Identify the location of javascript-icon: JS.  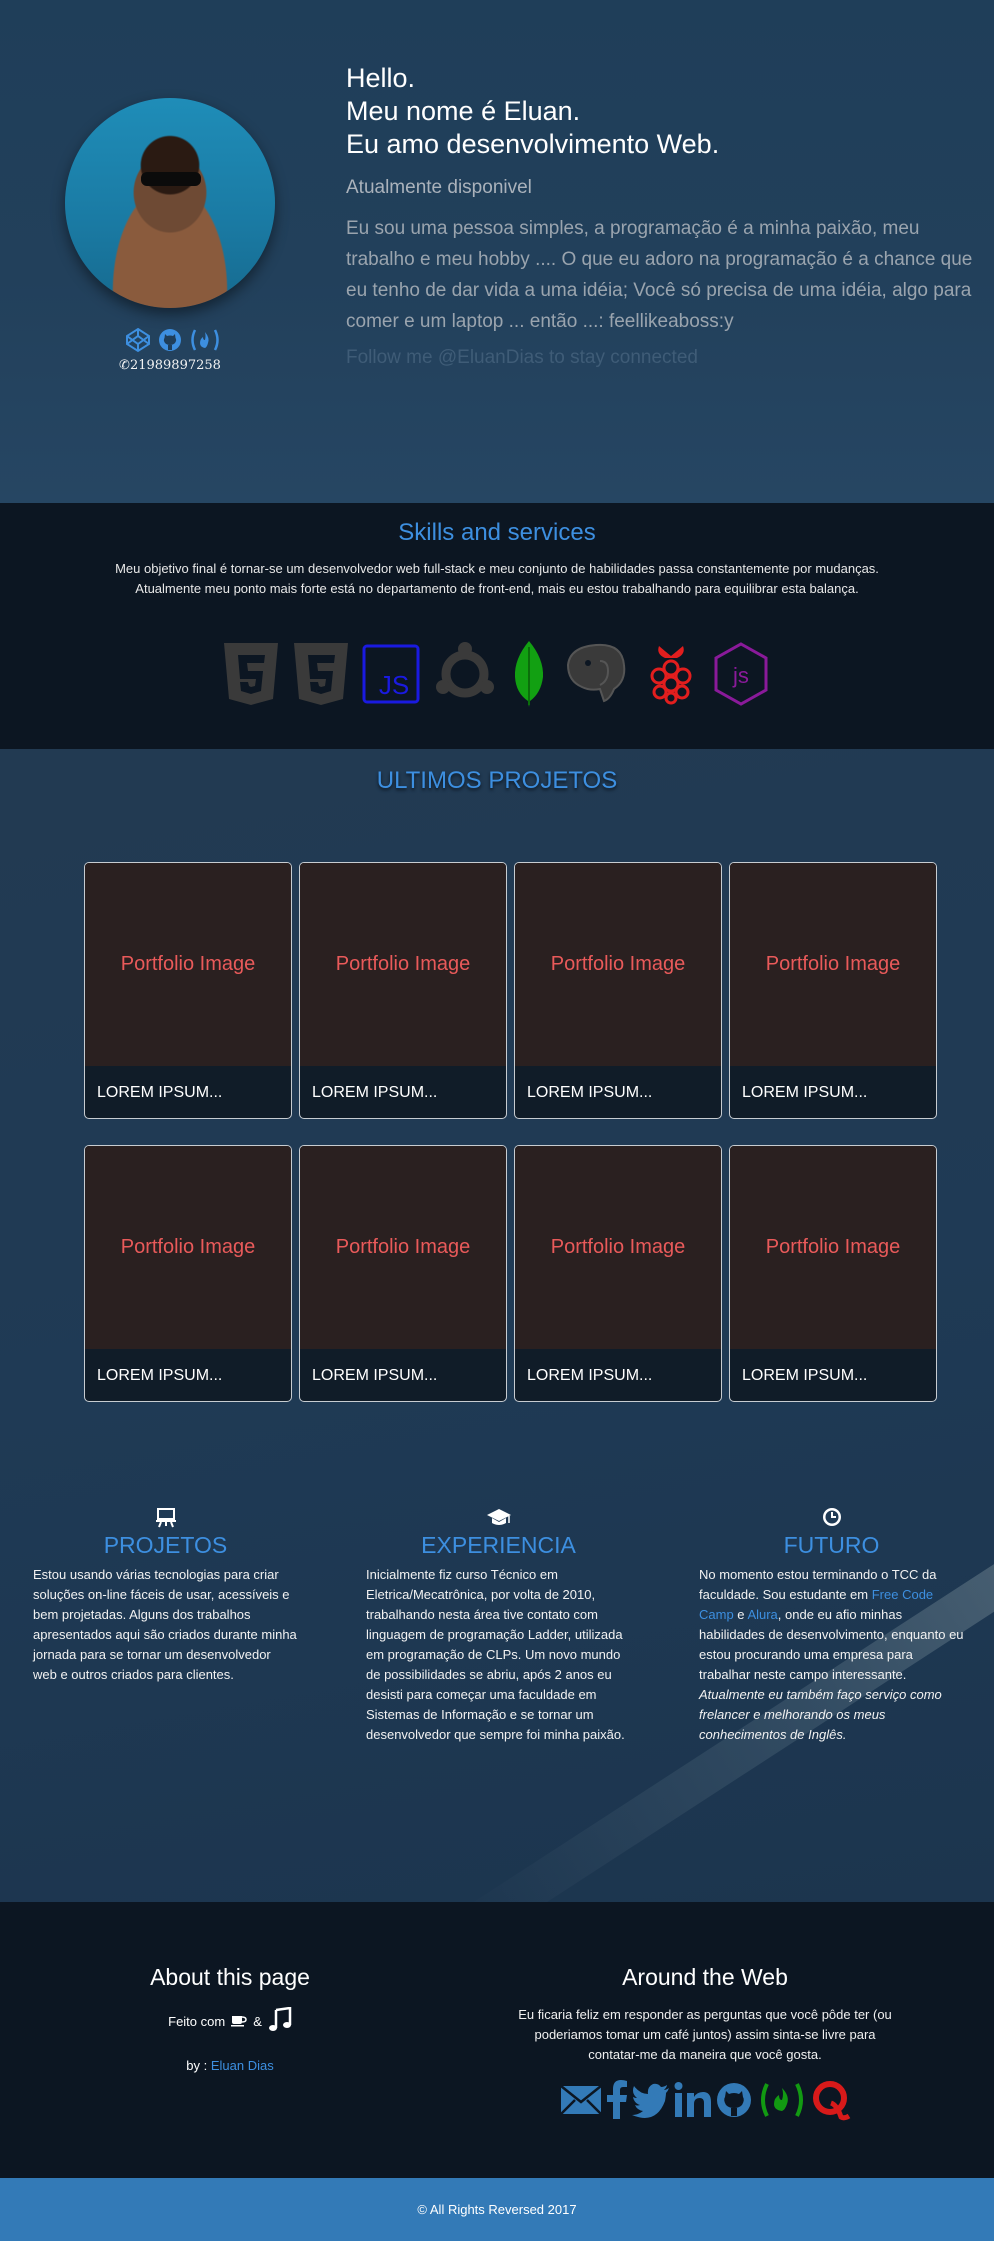
(391, 674).